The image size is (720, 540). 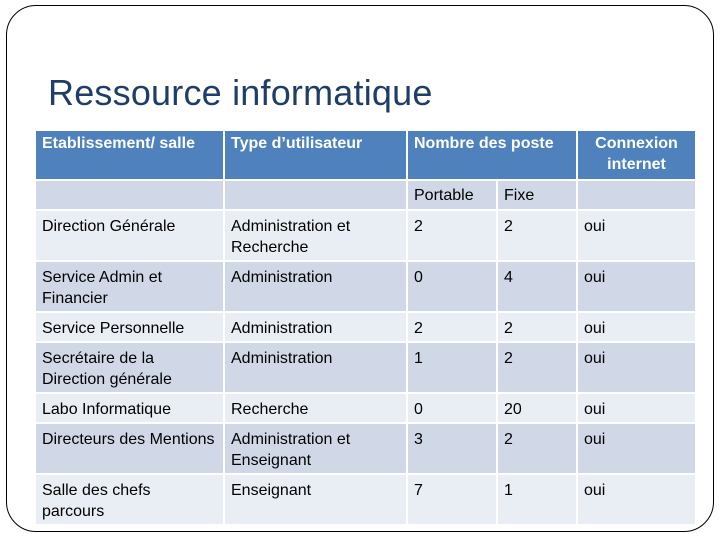 What do you see at coordinates (492, 155) in the screenshot?
I see `header-post-count: Nombre des poste` at bounding box center [492, 155].